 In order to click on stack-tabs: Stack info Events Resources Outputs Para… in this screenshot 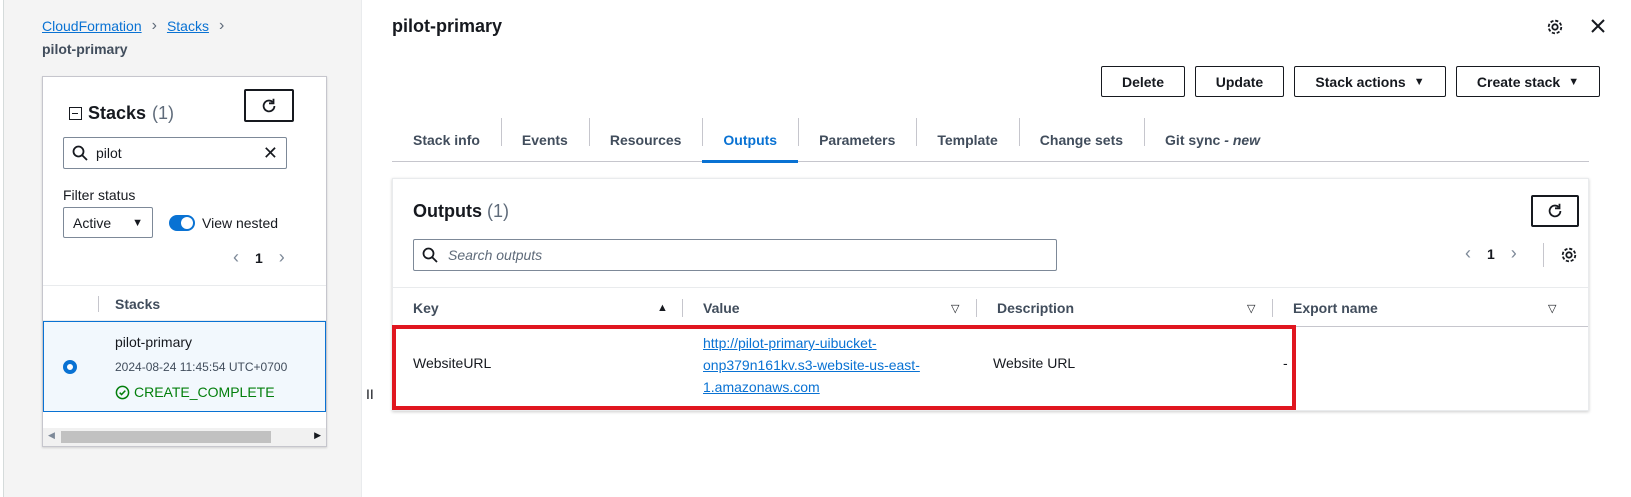, I will do `click(990, 140)`.